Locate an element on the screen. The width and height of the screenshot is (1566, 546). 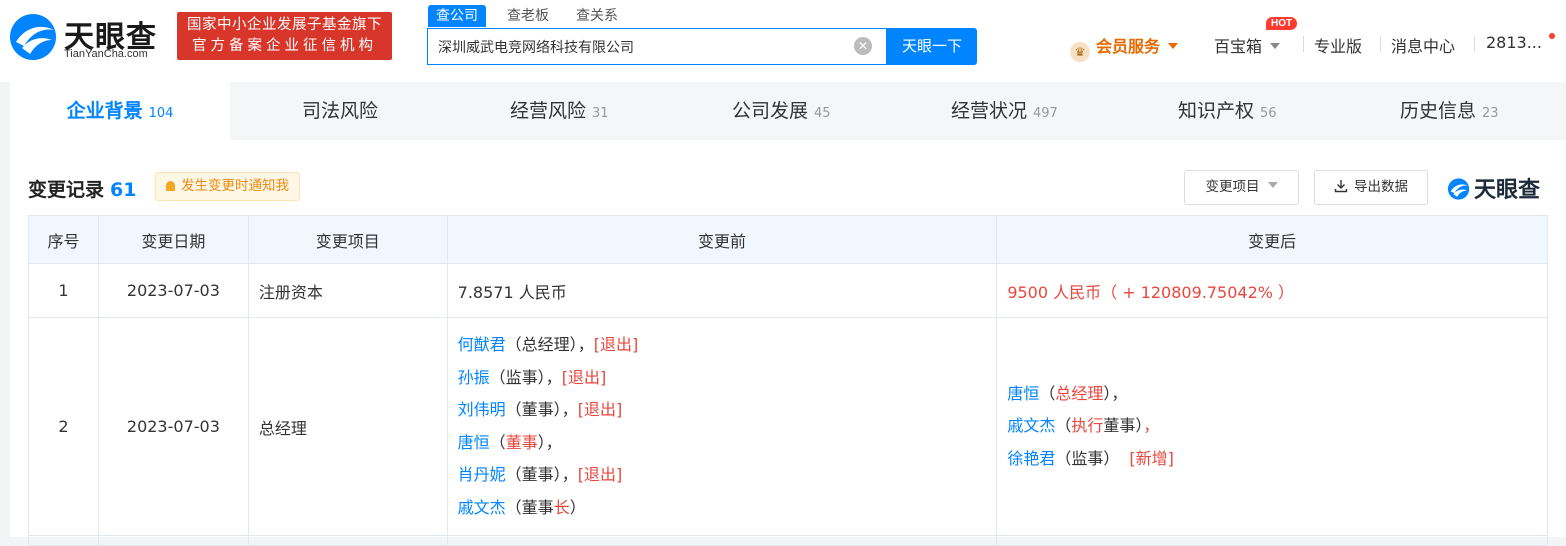
search-input is located at coordinates (643, 46).